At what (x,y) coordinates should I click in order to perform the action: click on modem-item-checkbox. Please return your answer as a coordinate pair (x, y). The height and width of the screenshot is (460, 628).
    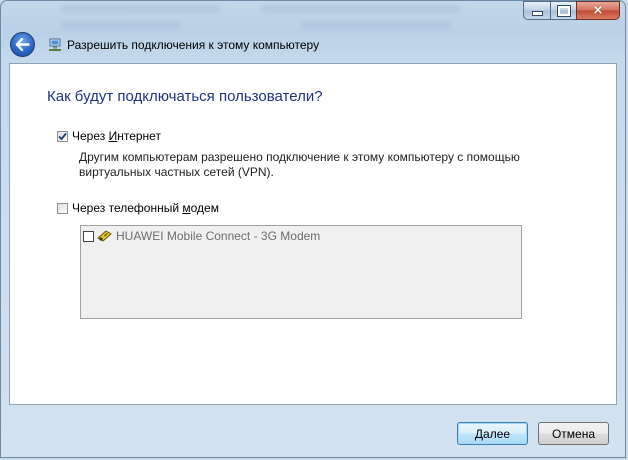
    Looking at the image, I should click on (88, 236).